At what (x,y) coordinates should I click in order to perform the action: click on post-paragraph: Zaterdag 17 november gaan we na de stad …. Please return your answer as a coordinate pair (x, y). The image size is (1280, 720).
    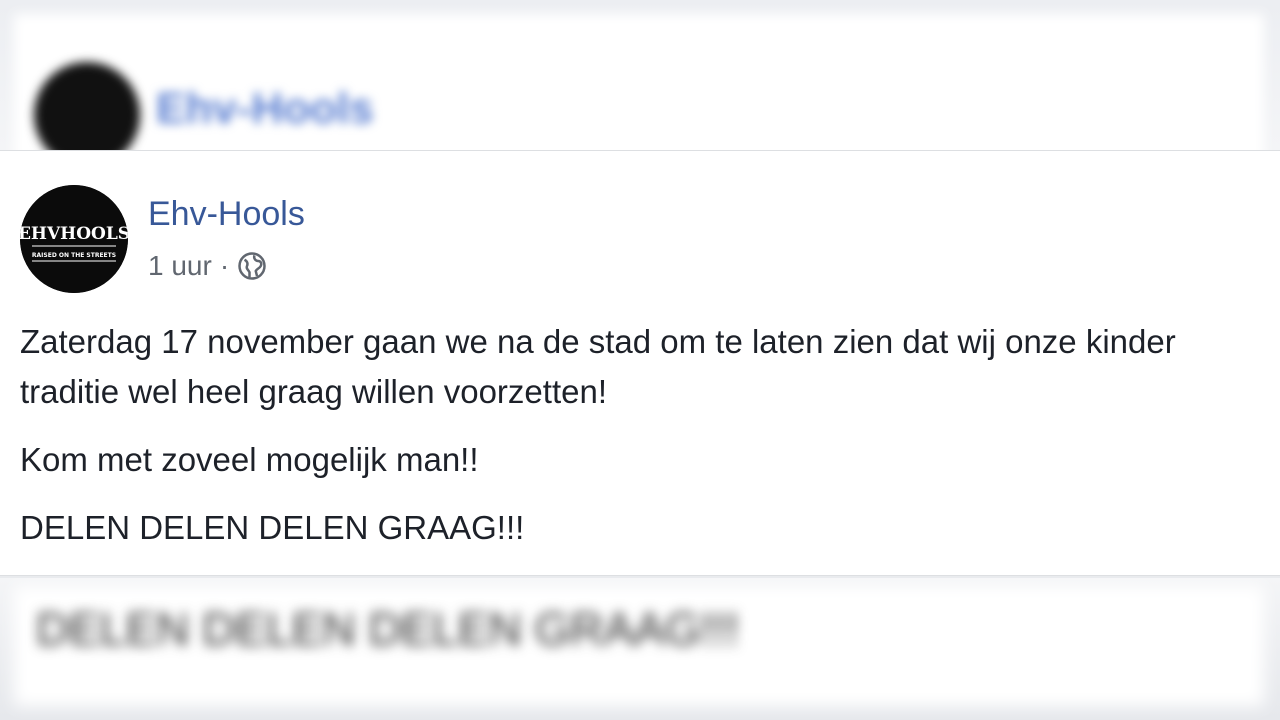
    Looking at the image, I should click on (598, 366).